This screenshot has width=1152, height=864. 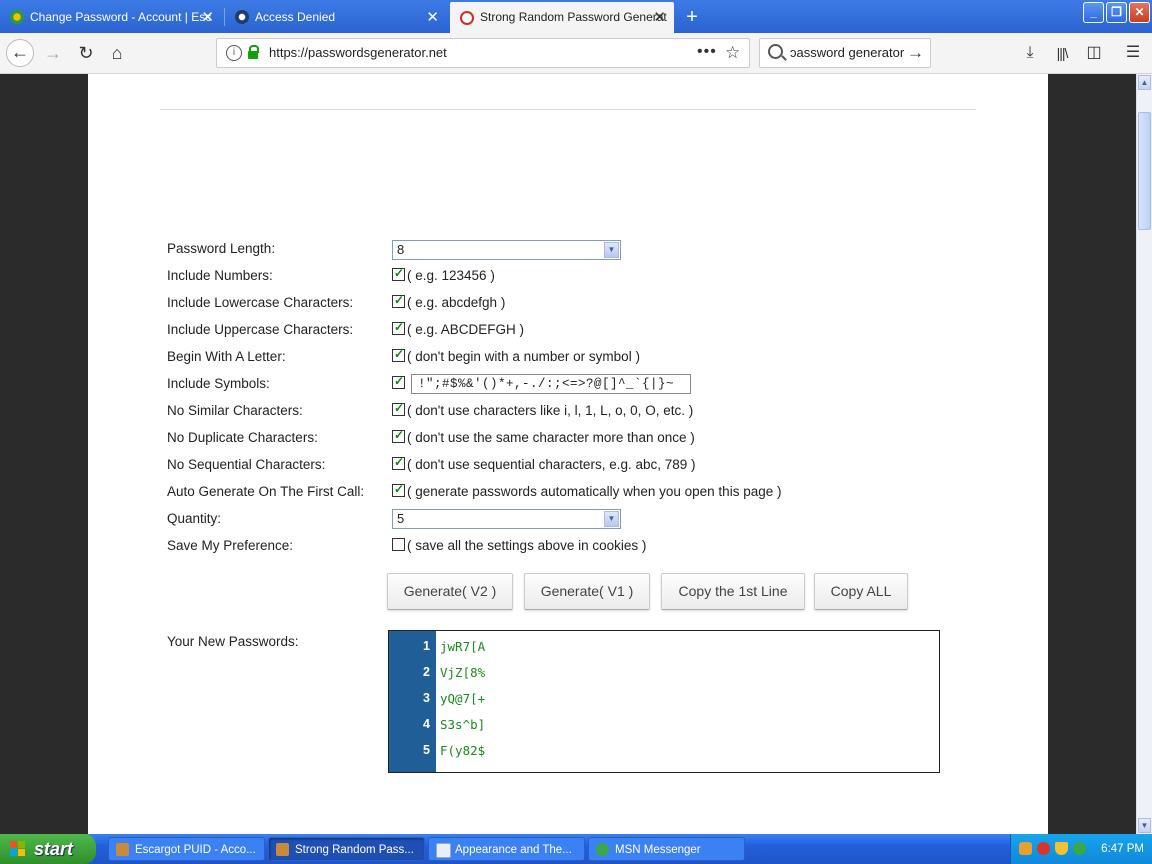 I want to click on password-line: F(y82$, so click(x=462, y=750).